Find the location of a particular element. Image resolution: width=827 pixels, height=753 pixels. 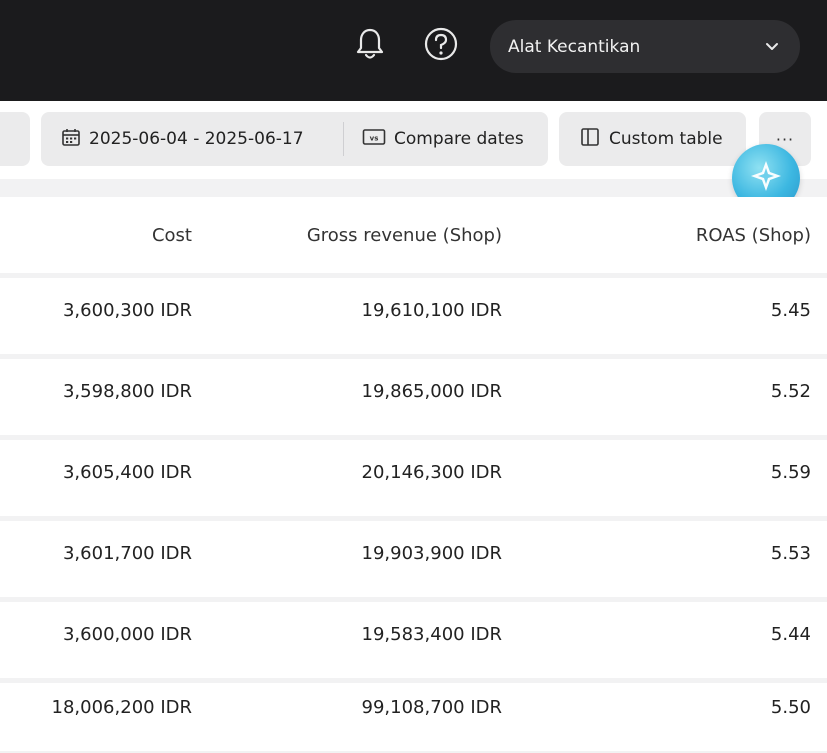

roas-cell: 5.52 is located at coordinates (790, 391).